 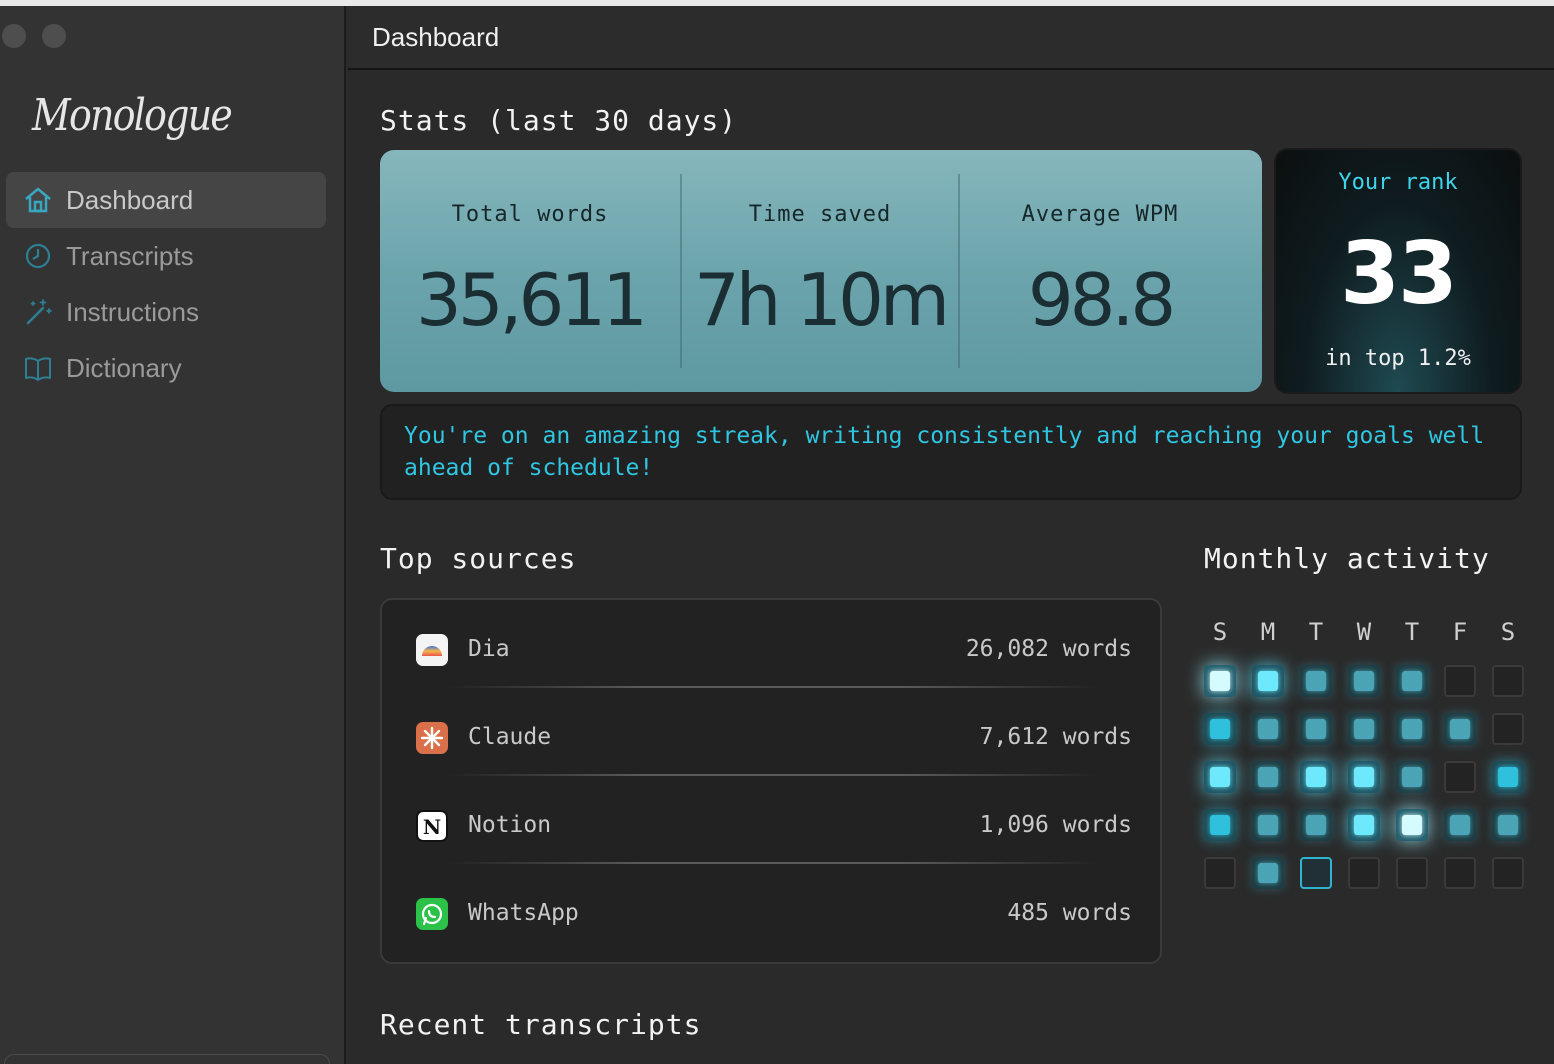 What do you see at coordinates (1398, 358) in the screenshot?
I see `rank-percentile: in top 1.2%` at bounding box center [1398, 358].